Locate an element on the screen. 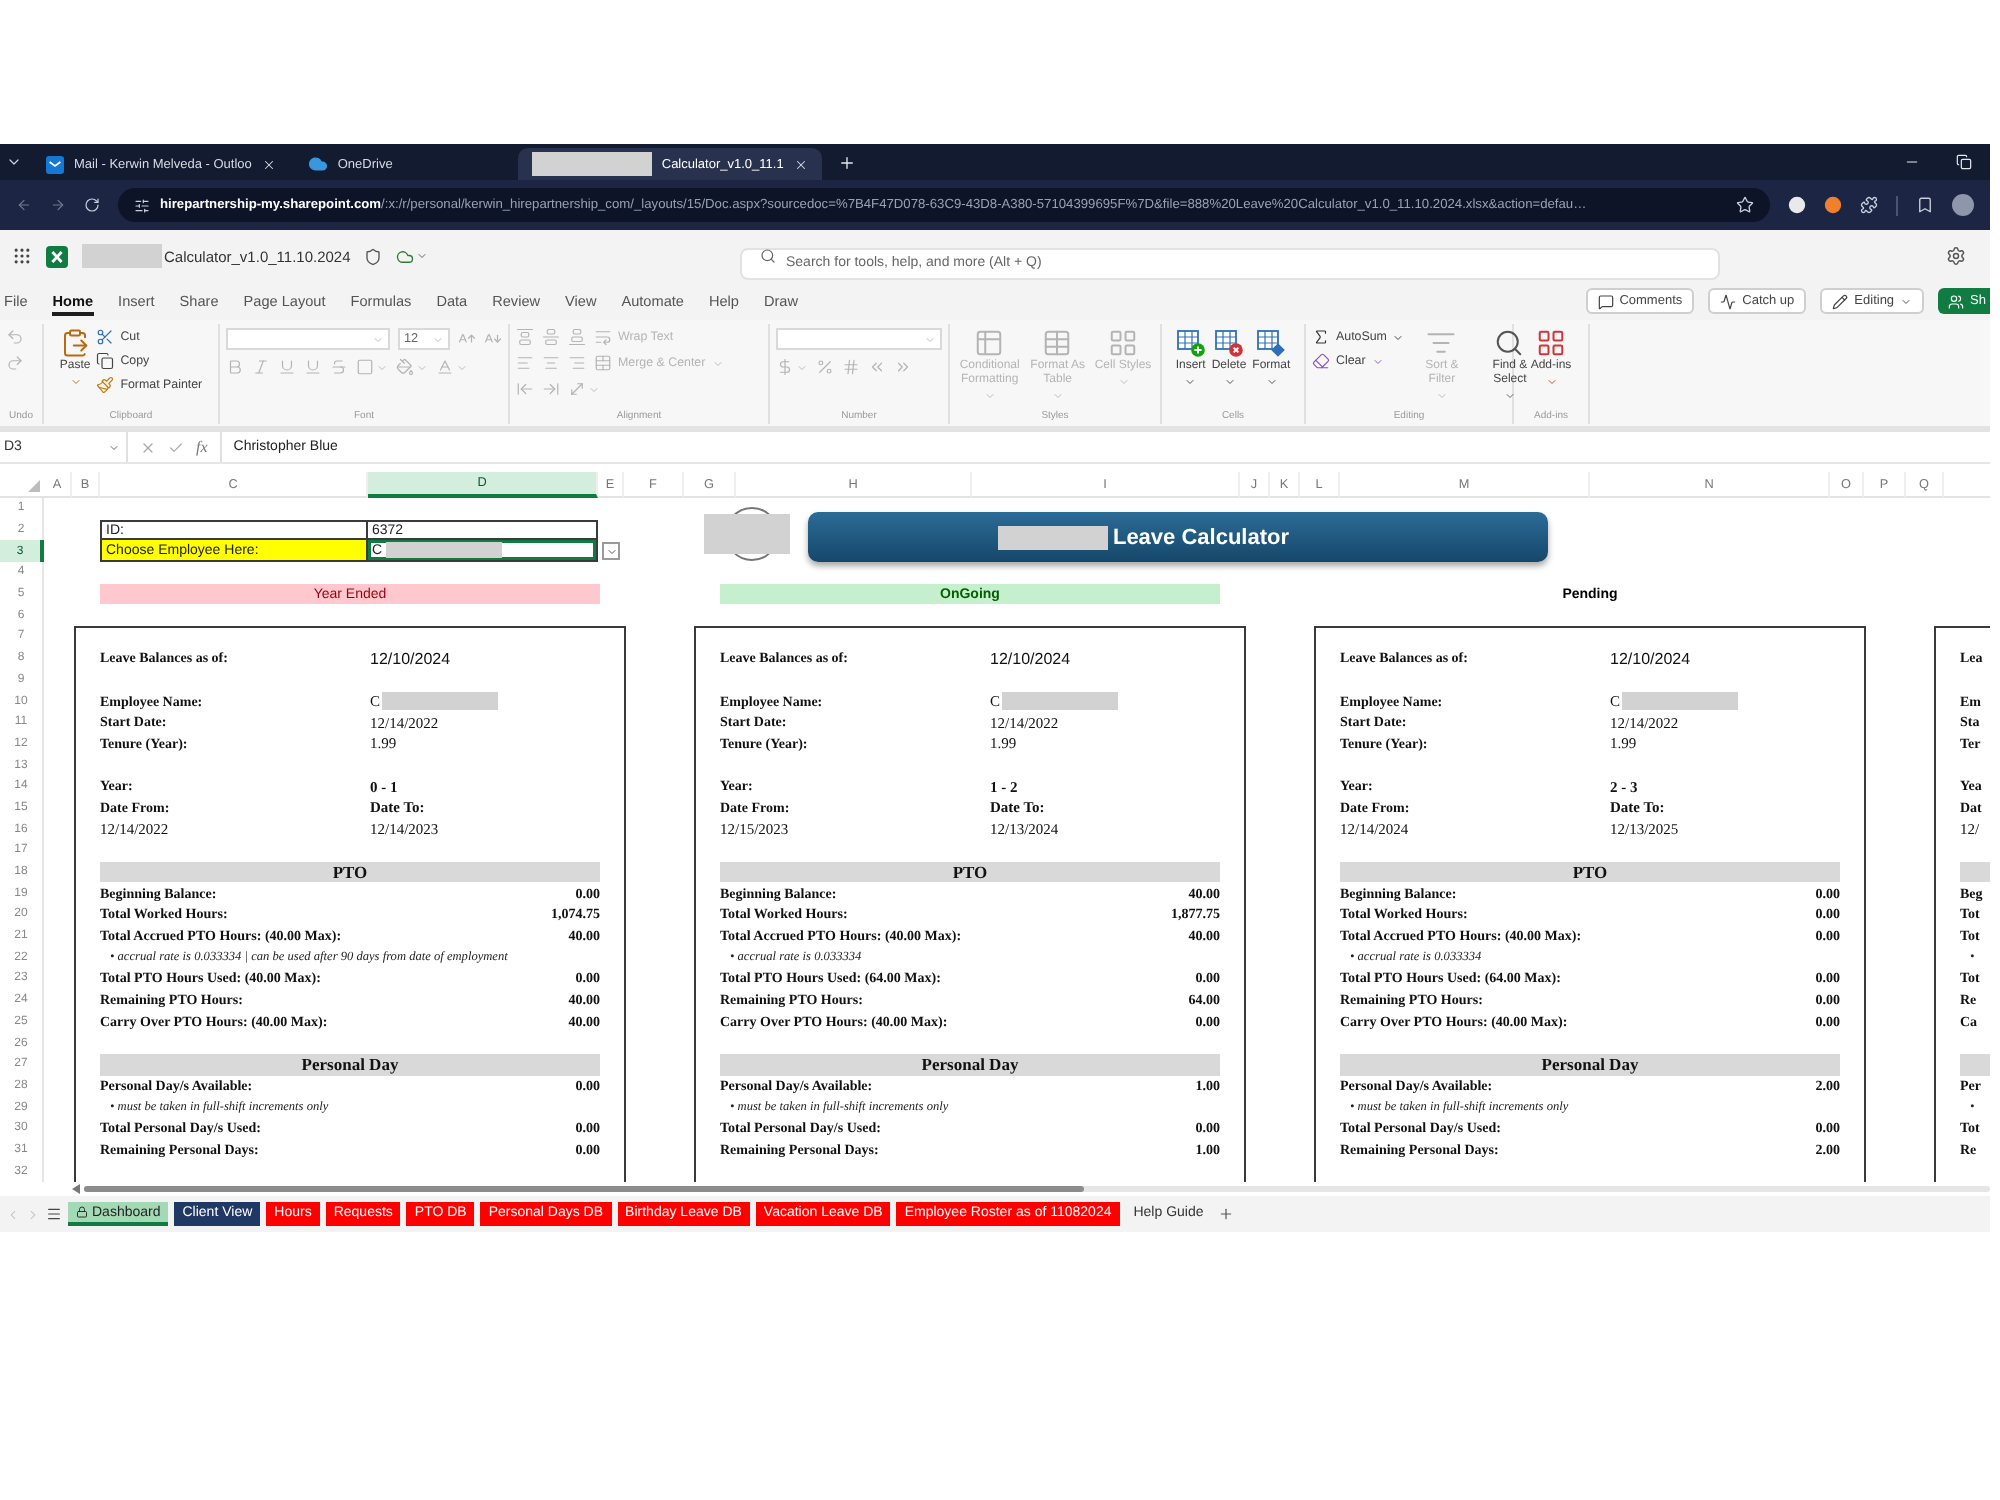  wrap-text-icon is located at coordinates (603, 337).